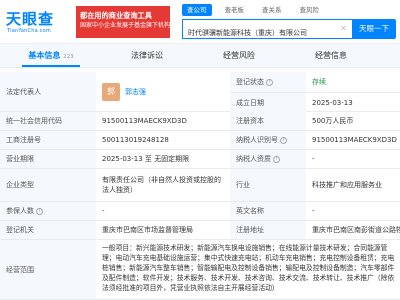  What do you see at coordinates (258, 33) in the screenshot?
I see `search-input` at bounding box center [258, 33].